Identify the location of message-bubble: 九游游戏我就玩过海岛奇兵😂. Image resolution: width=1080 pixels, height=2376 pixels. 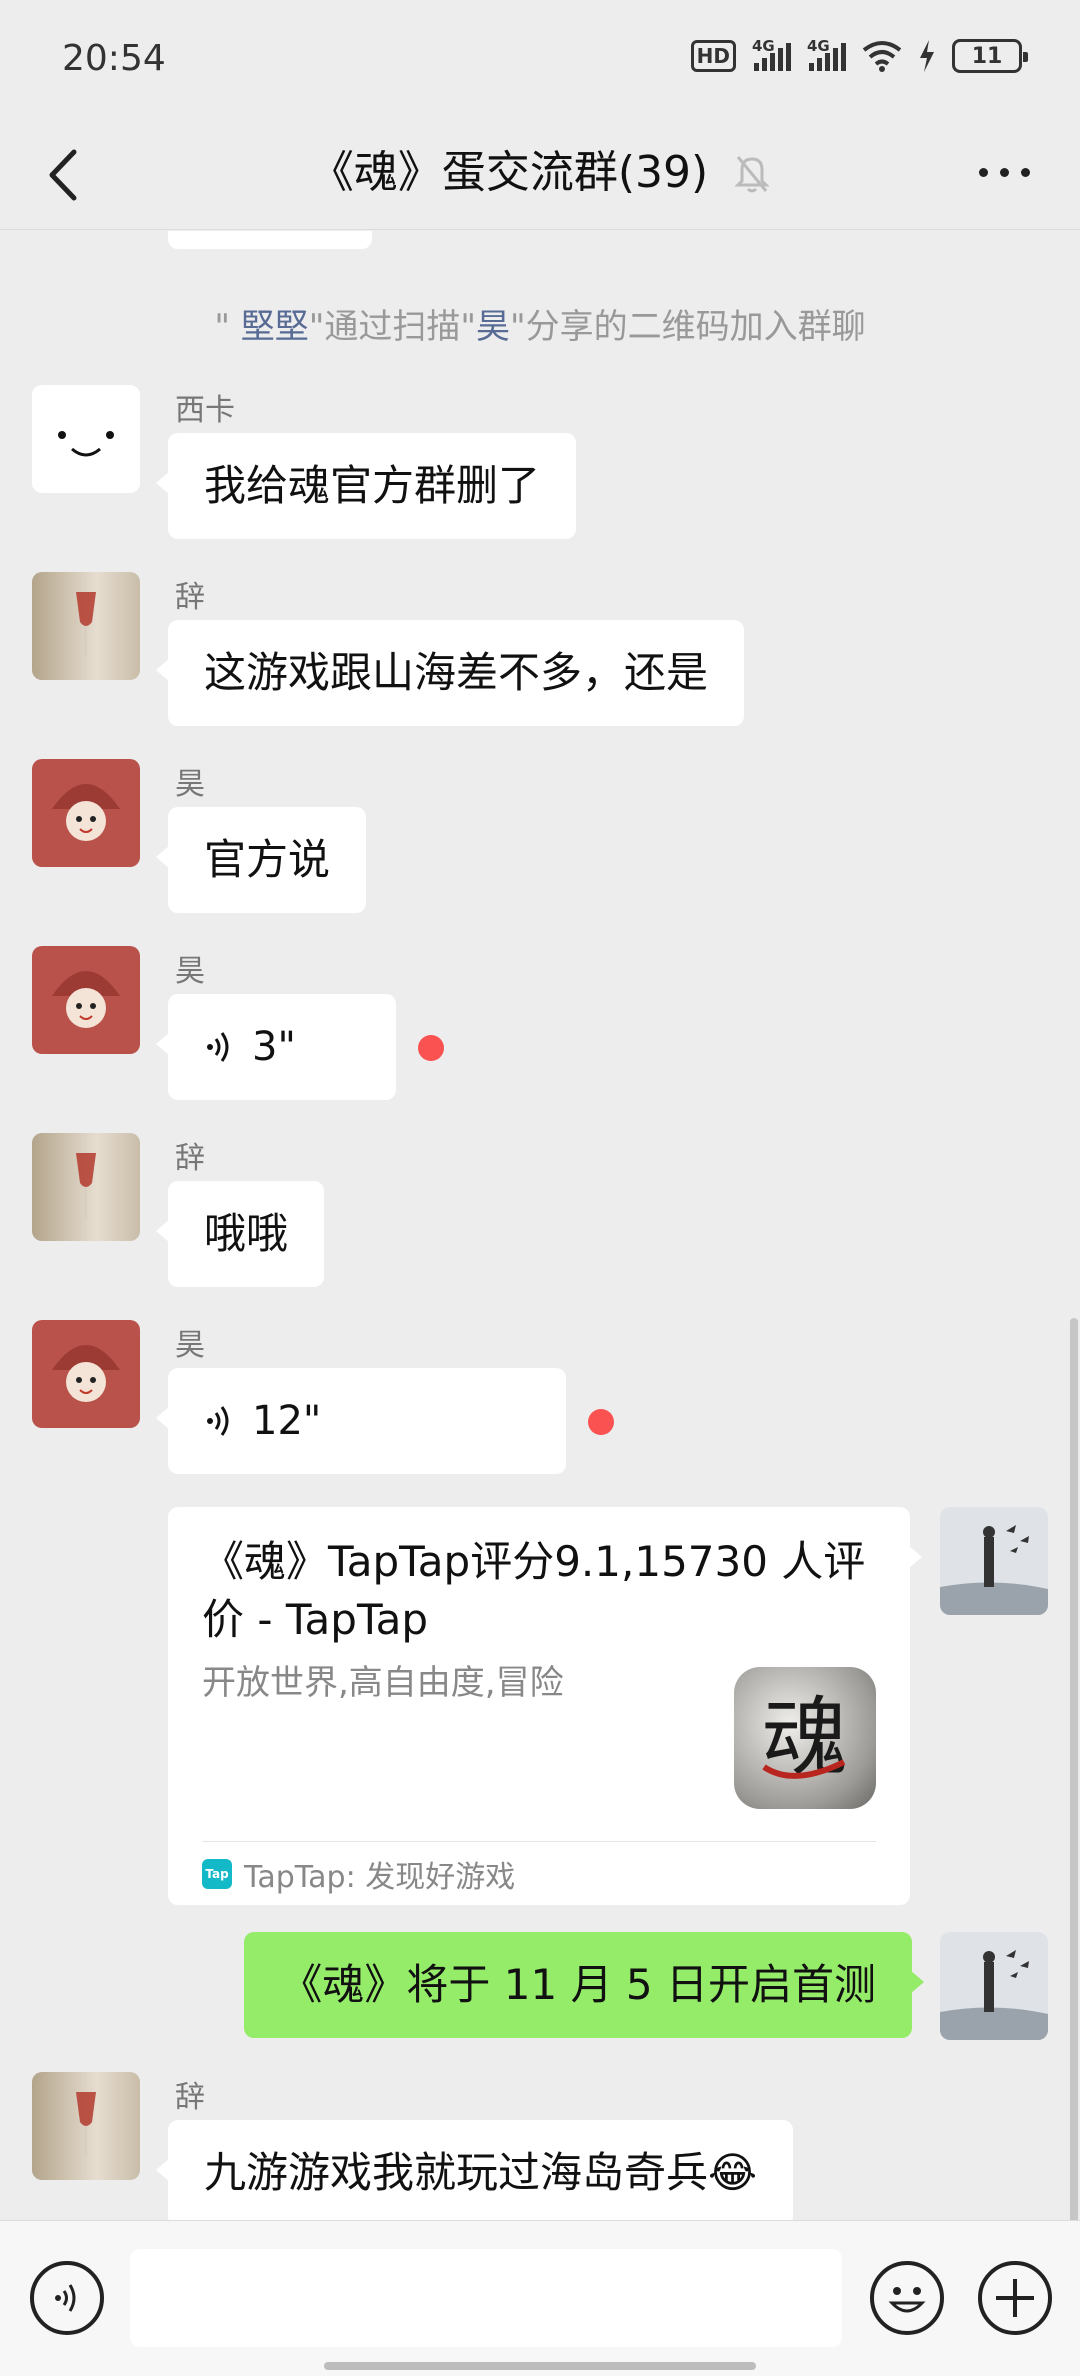
(474, 2170).